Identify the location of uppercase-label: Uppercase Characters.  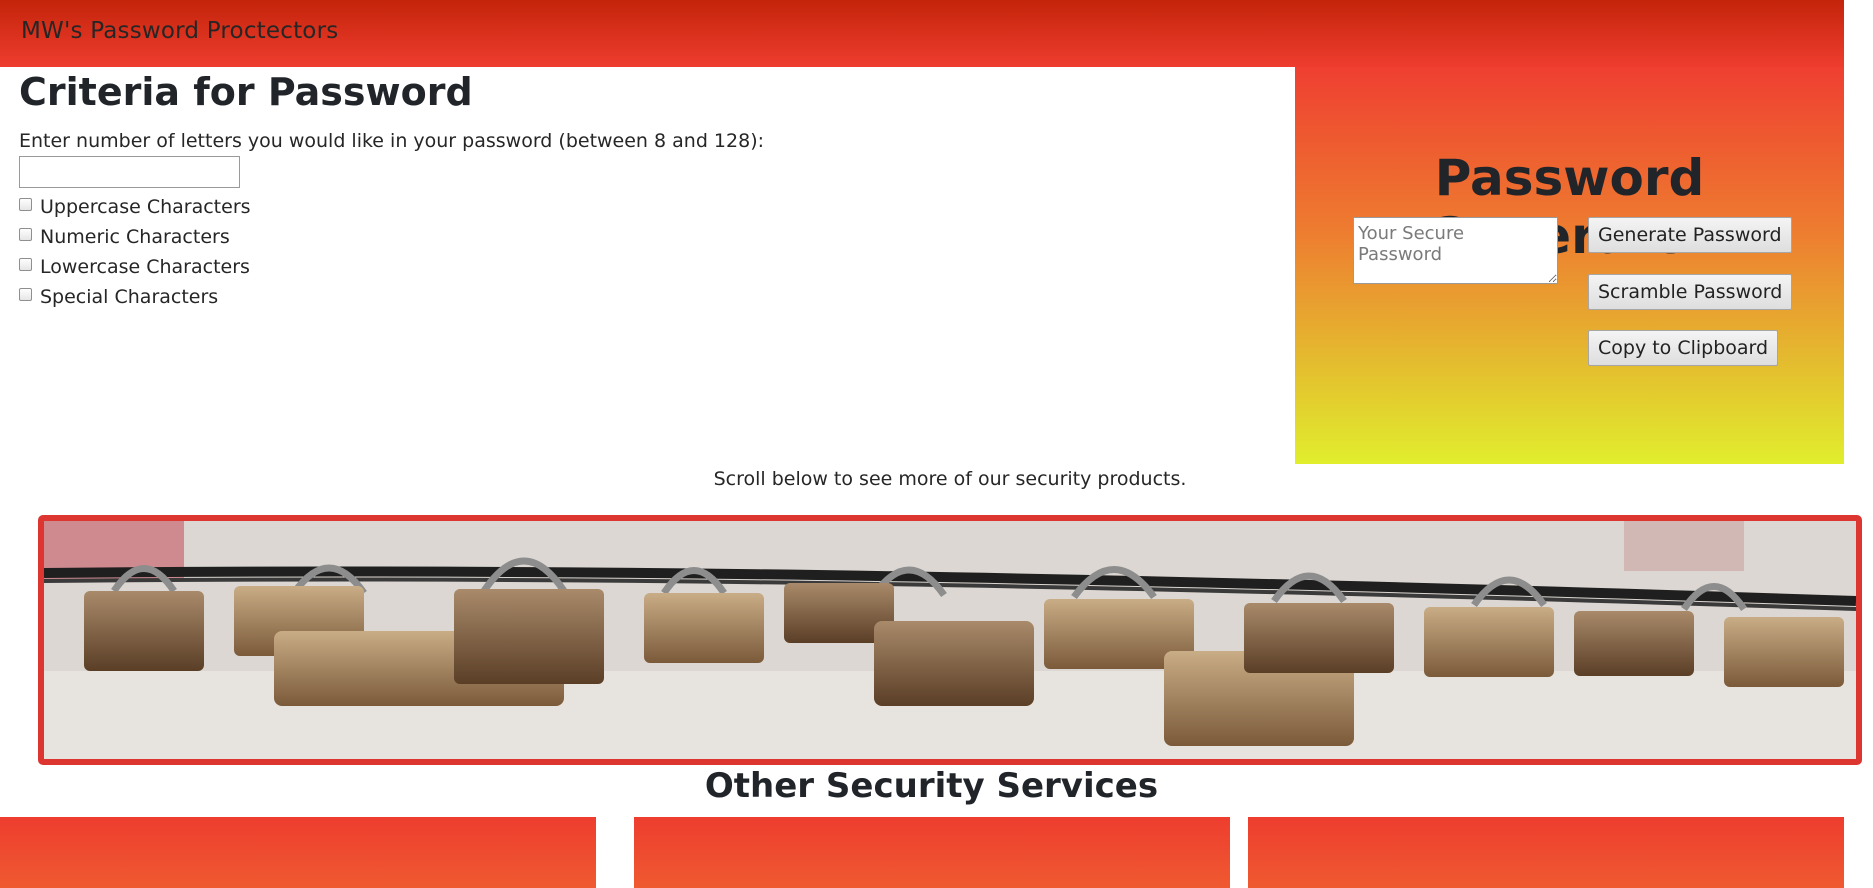
(145, 207).